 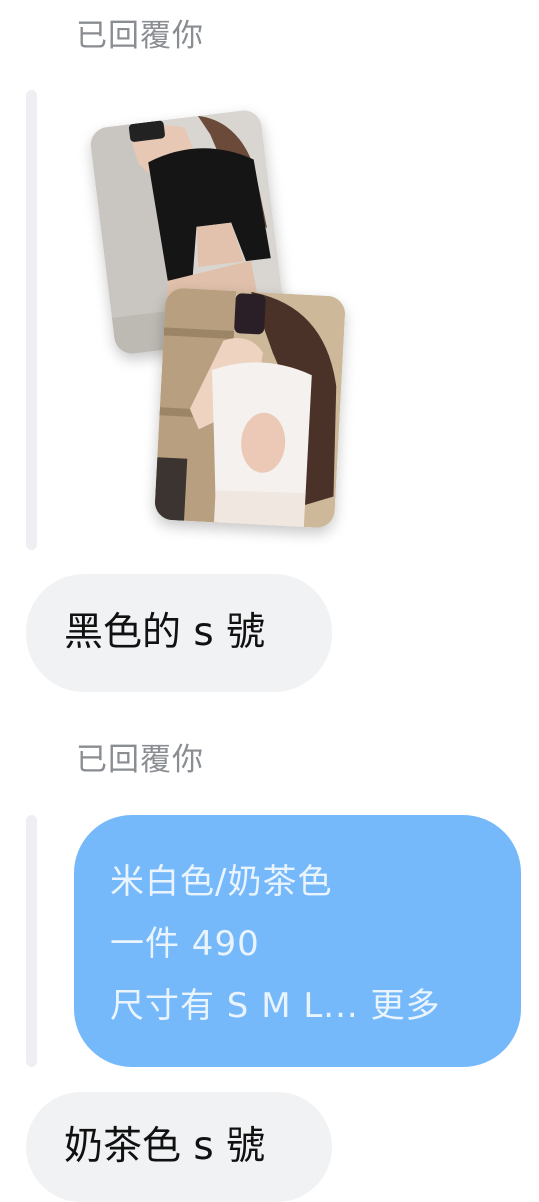 I want to click on replied-to-you-label-2: 已回覆你, so click(x=140, y=760).